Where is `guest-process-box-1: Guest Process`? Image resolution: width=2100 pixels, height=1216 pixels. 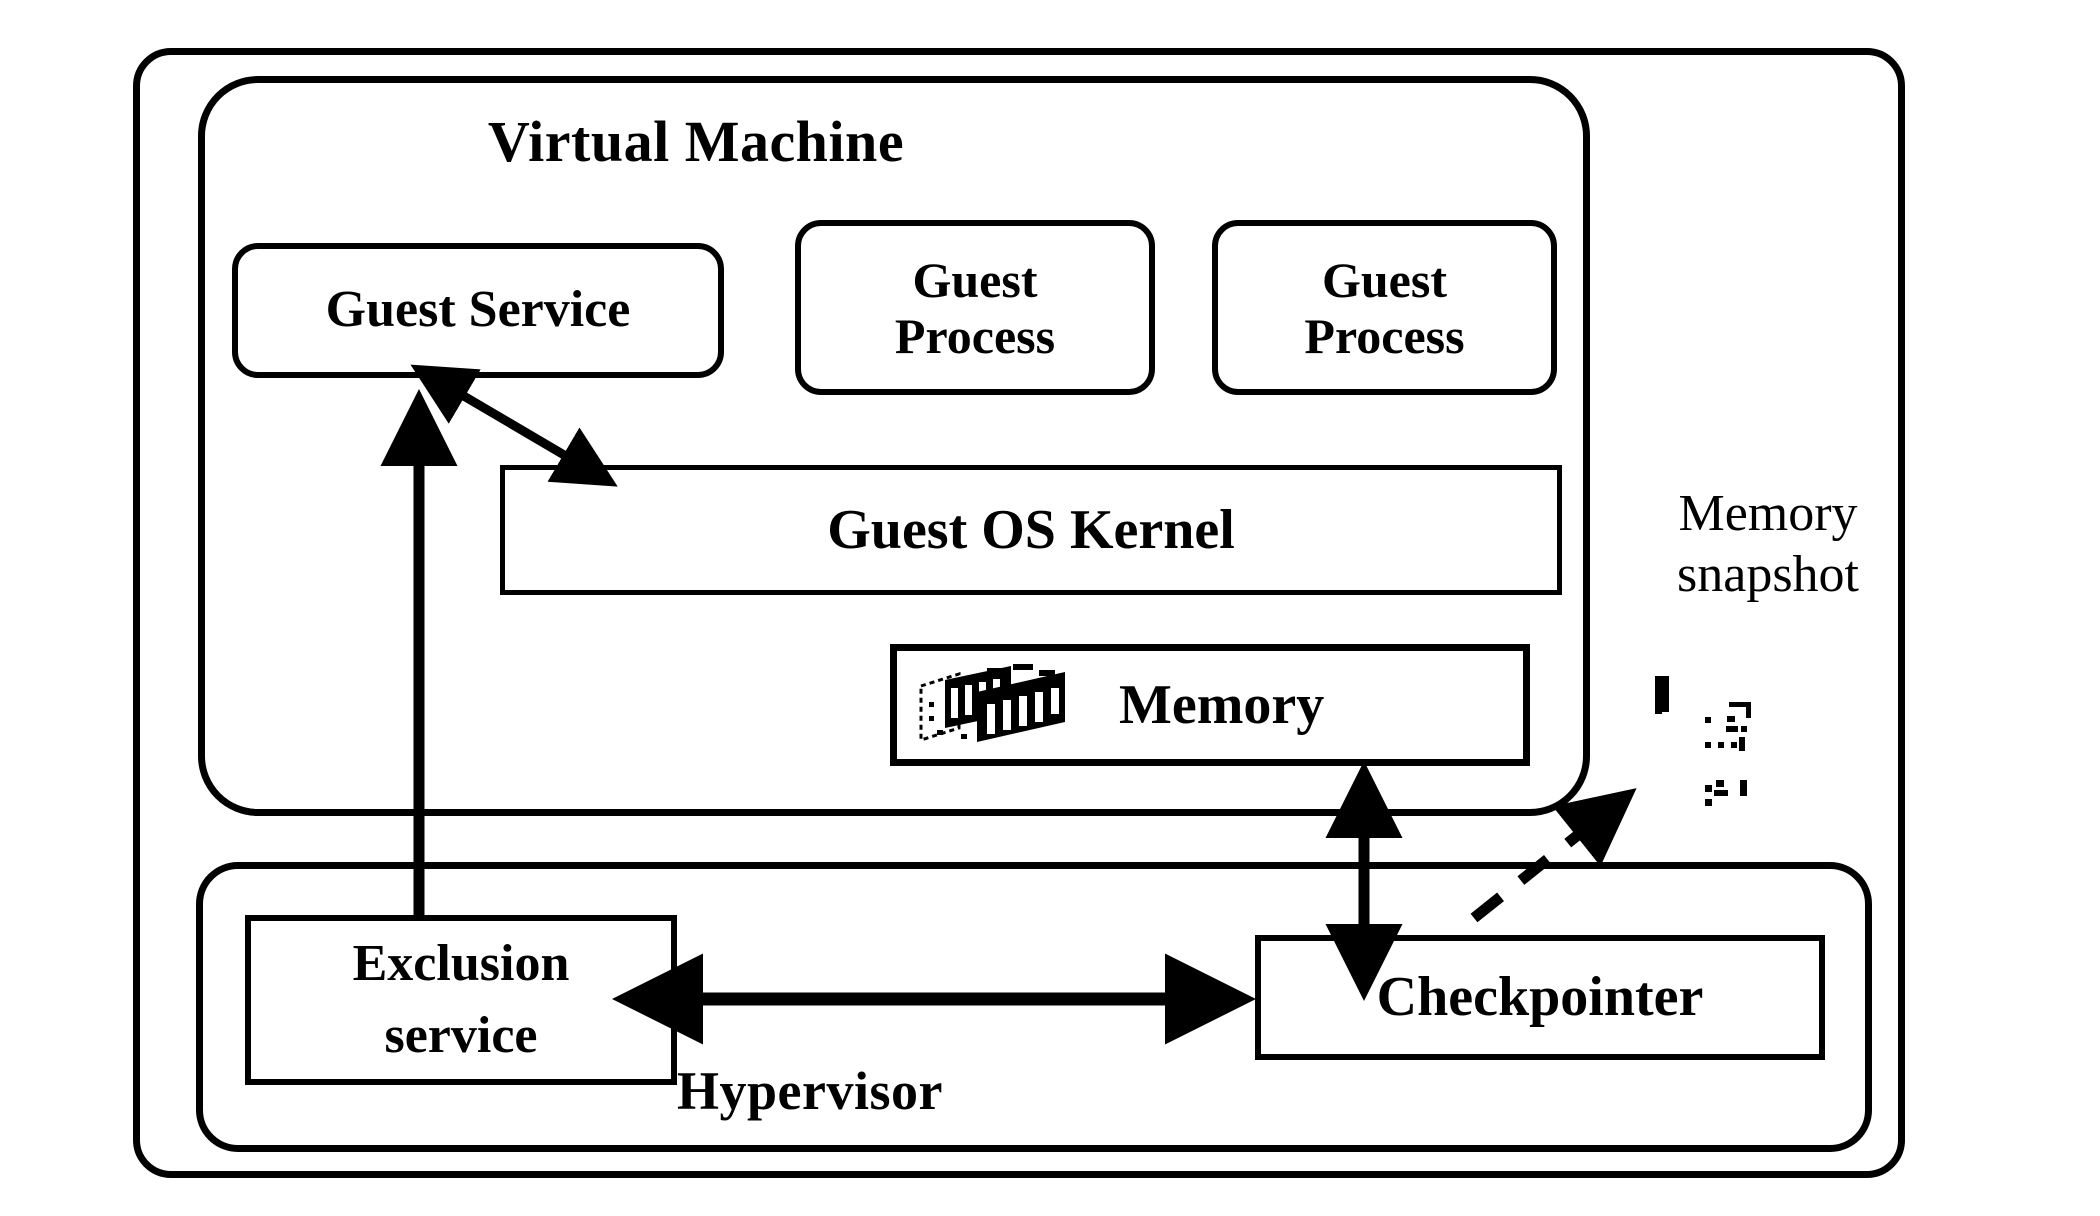 guest-process-box-1: Guest Process is located at coordinates (975, 307).